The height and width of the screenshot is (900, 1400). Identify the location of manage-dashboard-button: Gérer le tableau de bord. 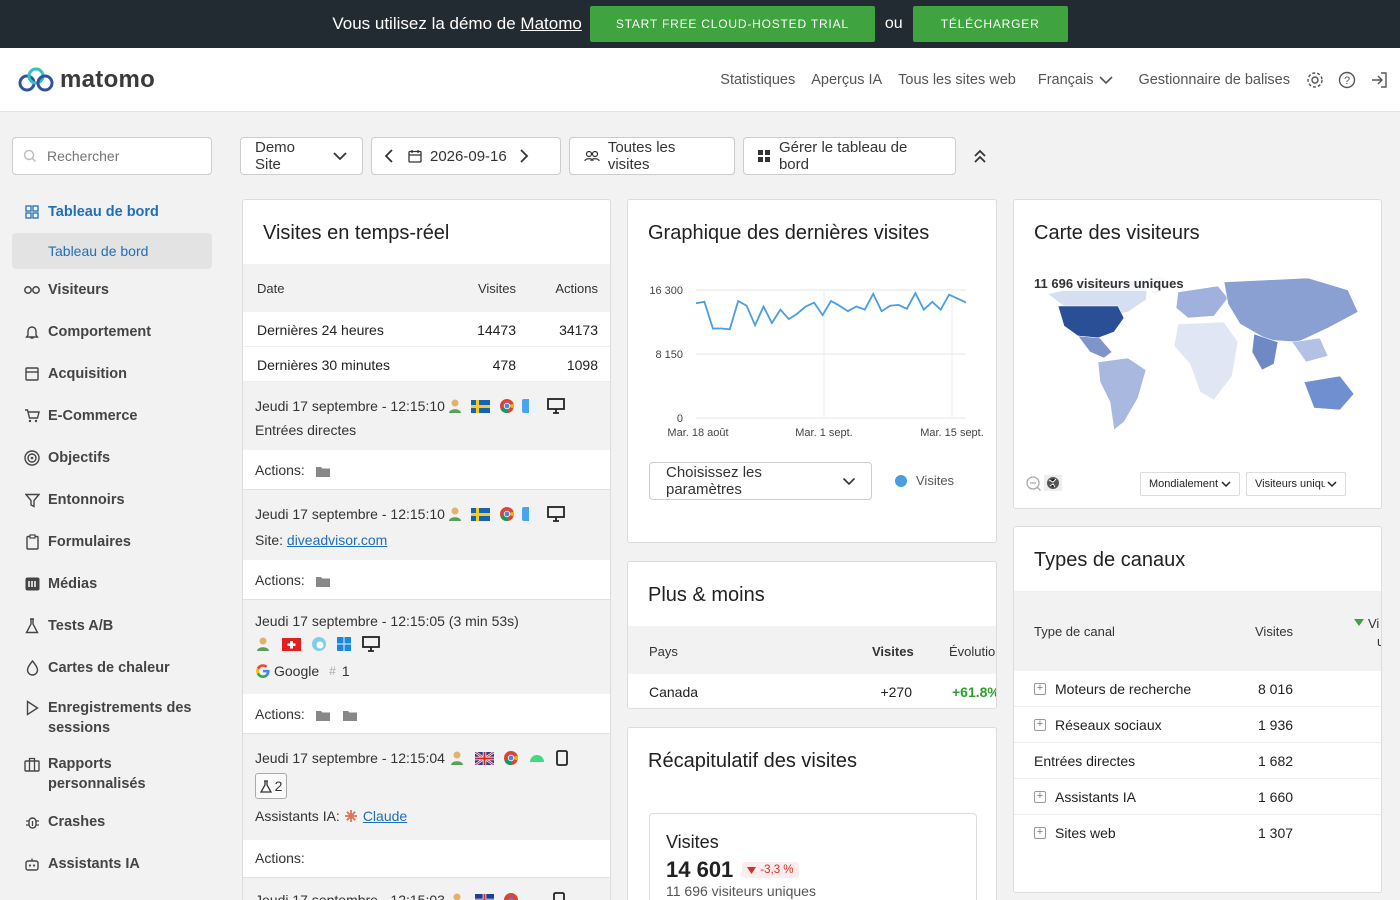
(849, 156).